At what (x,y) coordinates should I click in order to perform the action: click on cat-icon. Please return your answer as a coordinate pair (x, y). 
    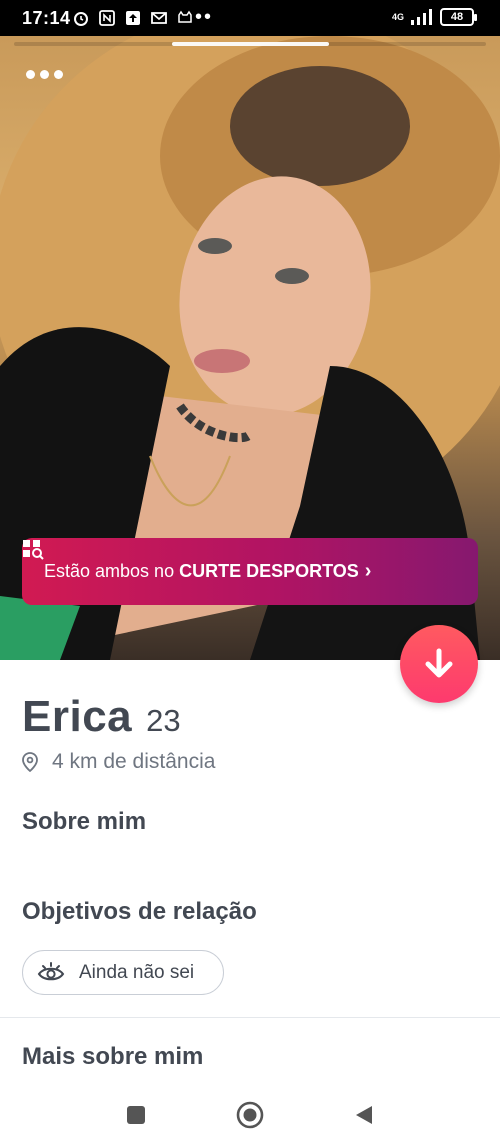
    Looking at the image, I should click on (185, 16).